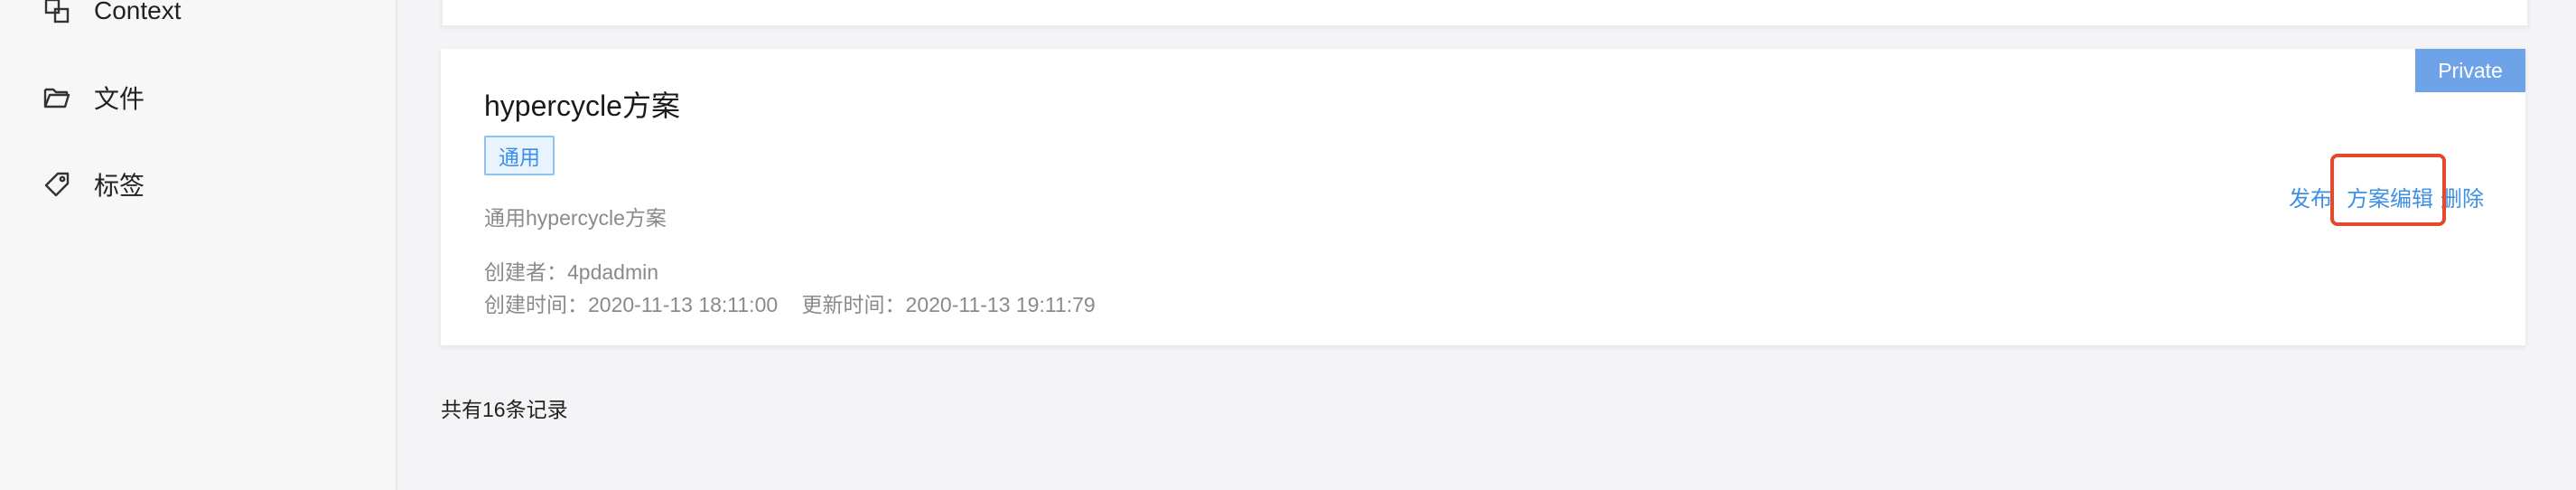 This screenshot has width=2576, height=490. I want to click on sidebar-item-label: 文件, so click(120, 99).